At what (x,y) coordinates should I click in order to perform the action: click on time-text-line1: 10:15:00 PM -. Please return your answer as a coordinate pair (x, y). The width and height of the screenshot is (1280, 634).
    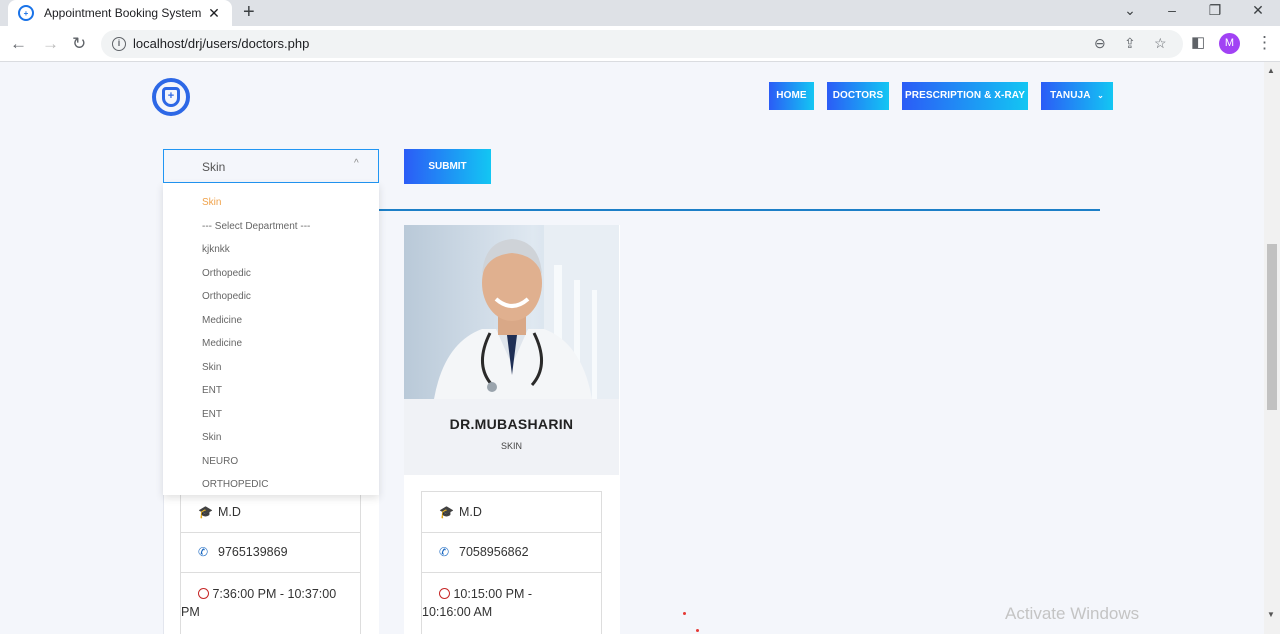
    Looking at the image, I should click on (492, 594).